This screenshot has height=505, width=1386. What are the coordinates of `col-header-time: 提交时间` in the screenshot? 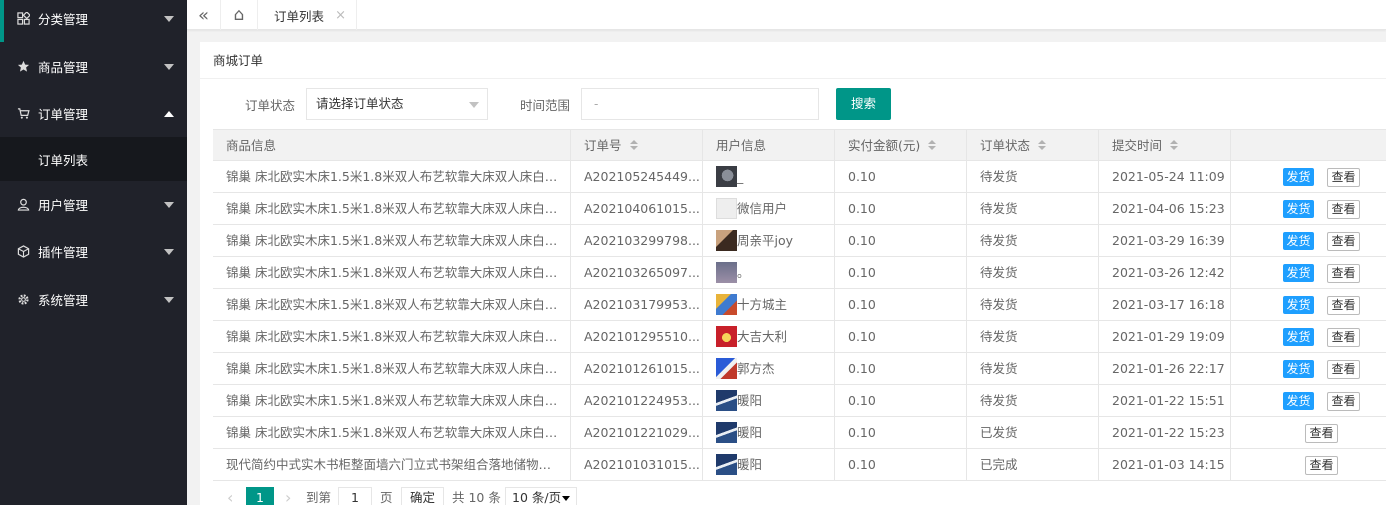 It's located at (1165, 145).